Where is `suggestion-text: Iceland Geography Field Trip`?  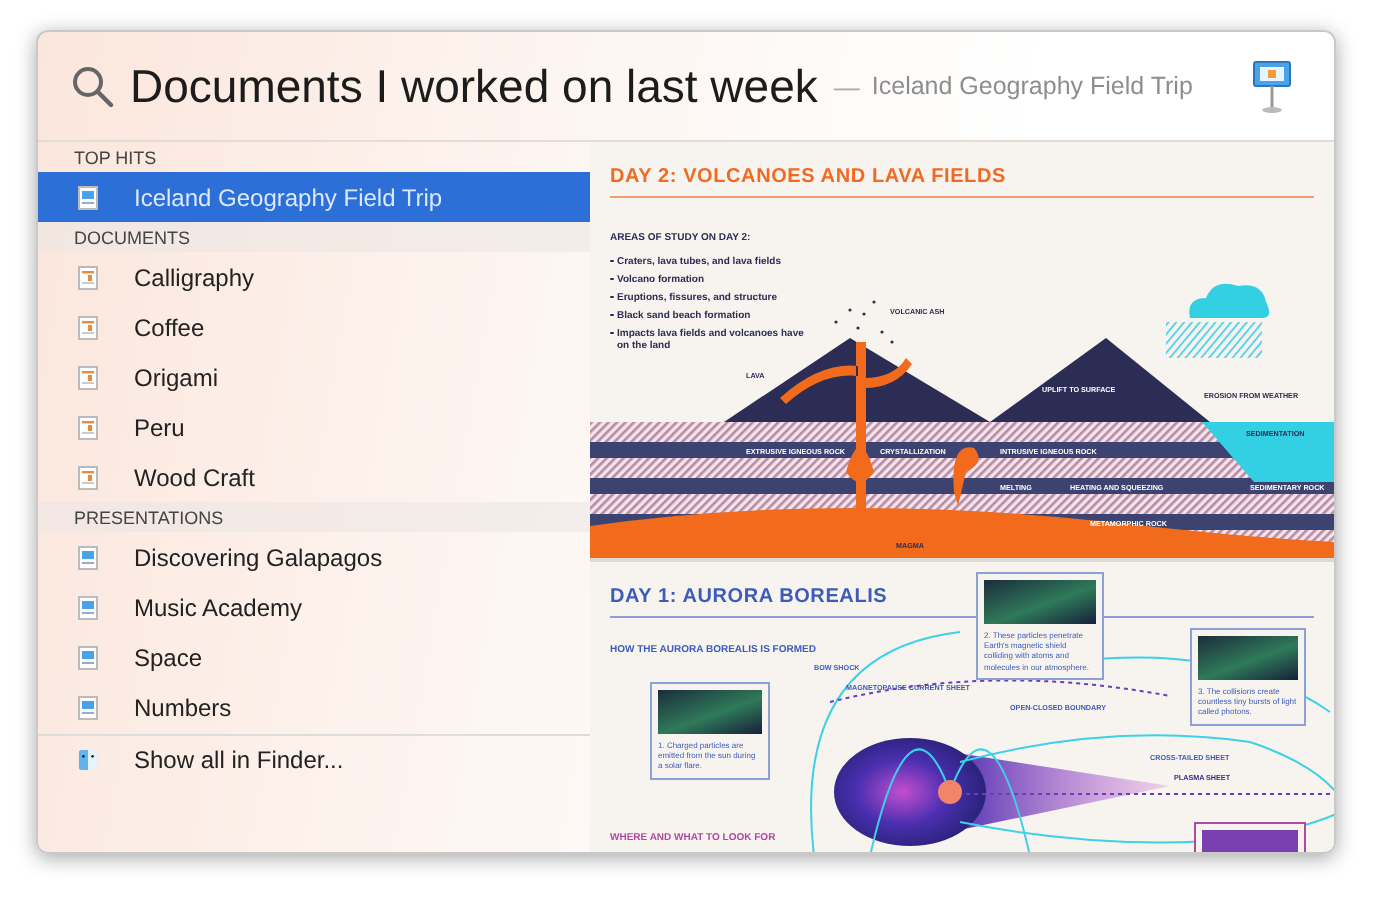 suggestion-text: Iceland Geography Field Trip is located at coordinates (1033, 86).